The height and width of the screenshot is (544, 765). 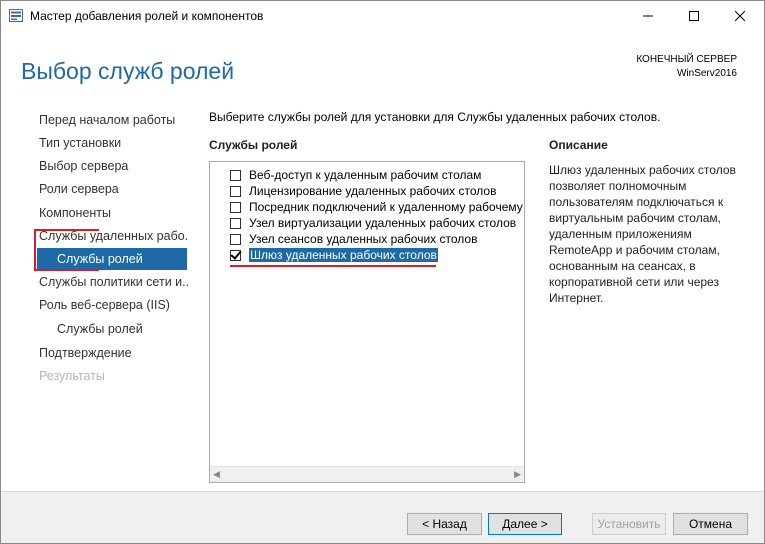 What do you see at coordinates (578, 145) in the screenshot?
I see `description-header: Описание` at bounding box center [578, 145].